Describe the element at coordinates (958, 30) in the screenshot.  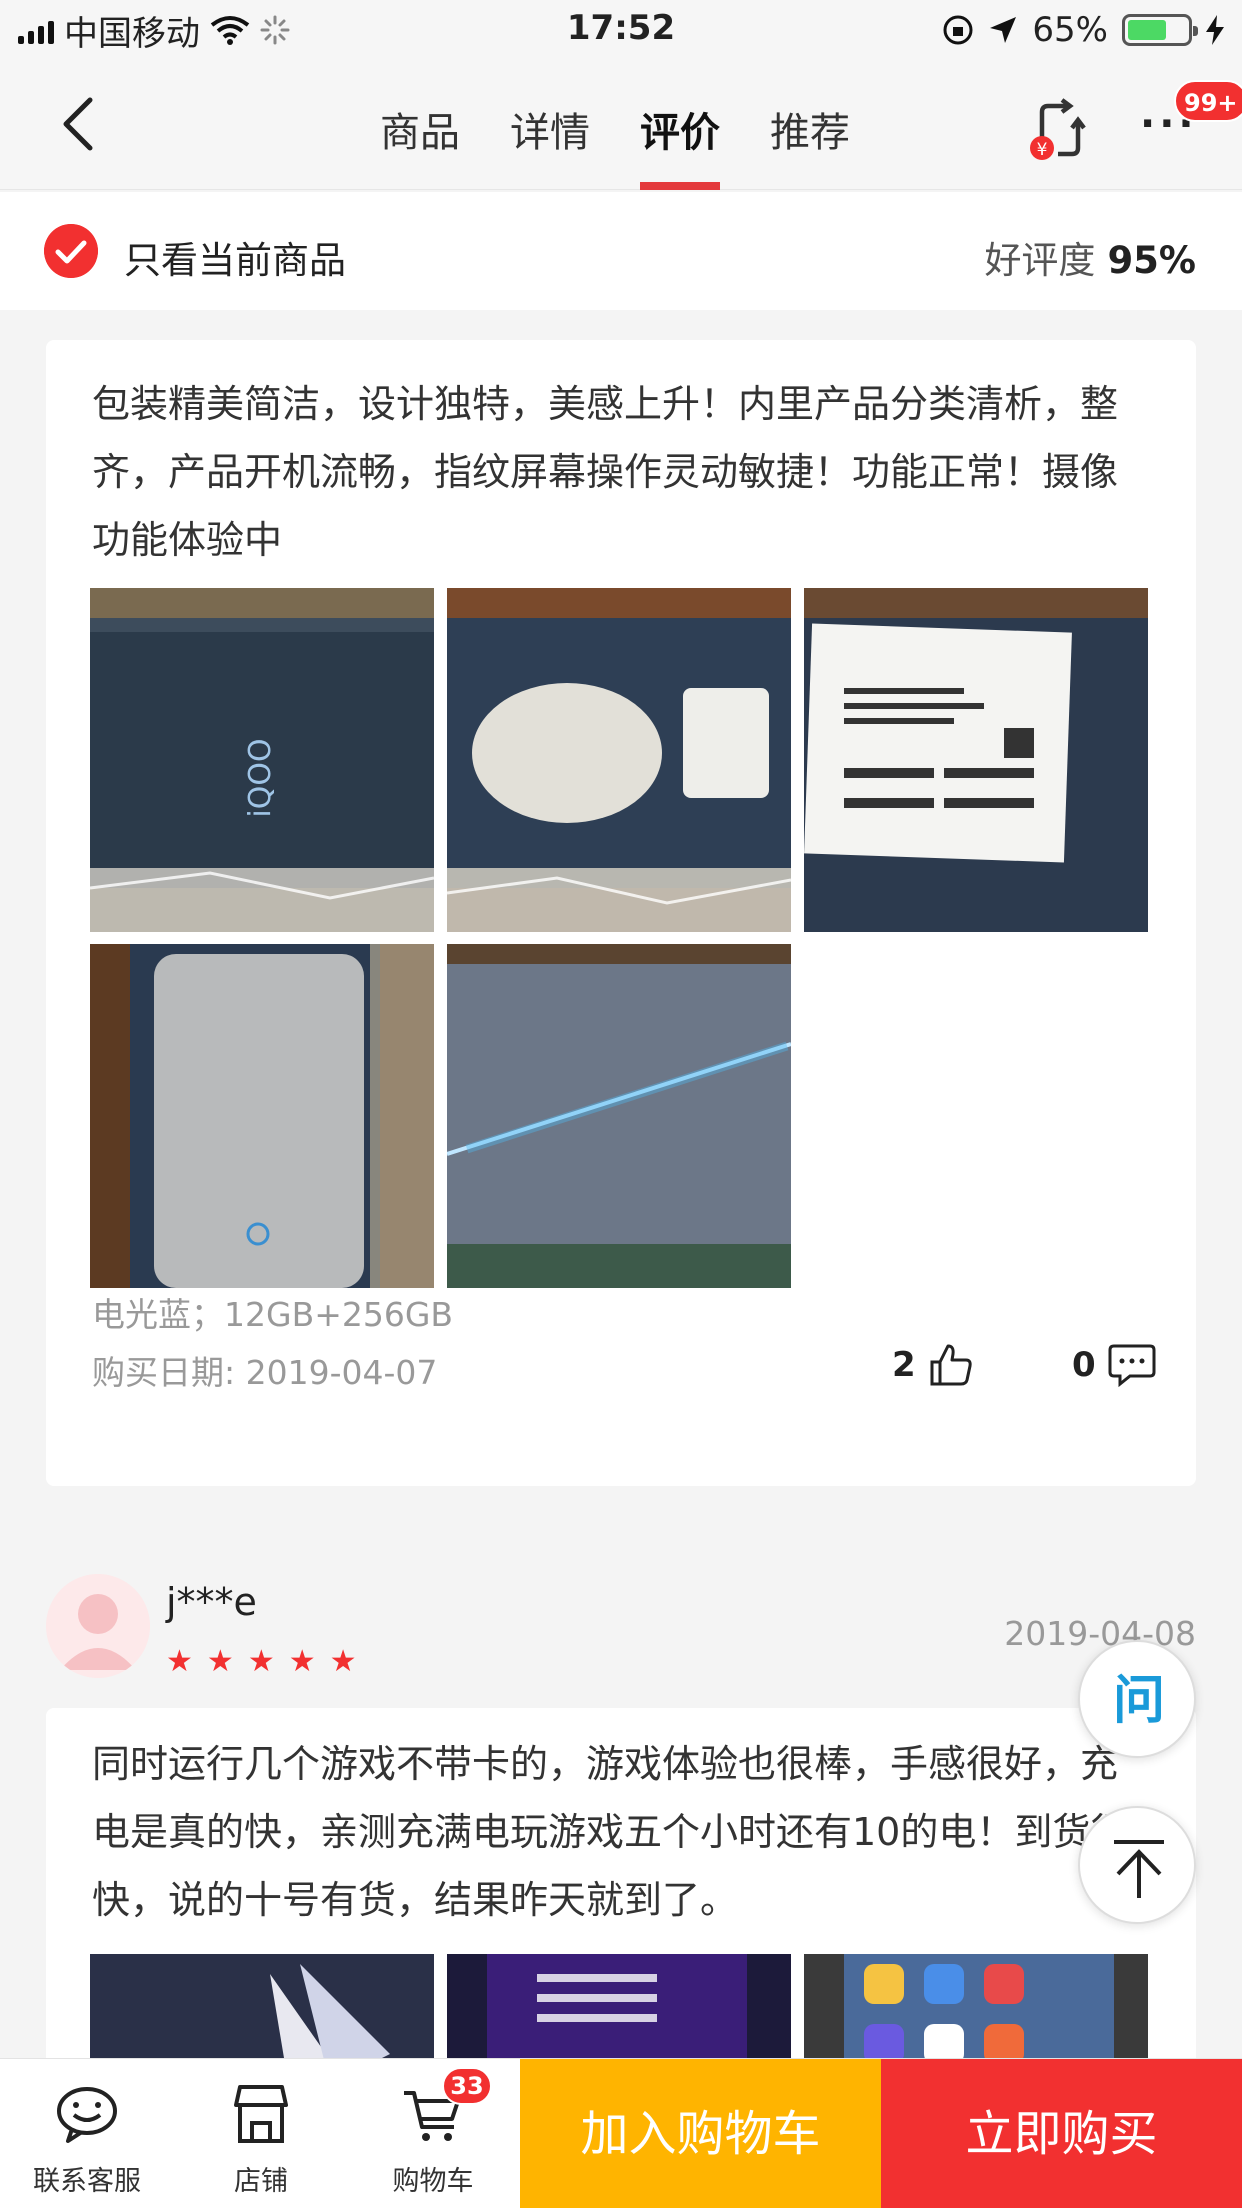
I see `orientation-lock-icon` at that location.